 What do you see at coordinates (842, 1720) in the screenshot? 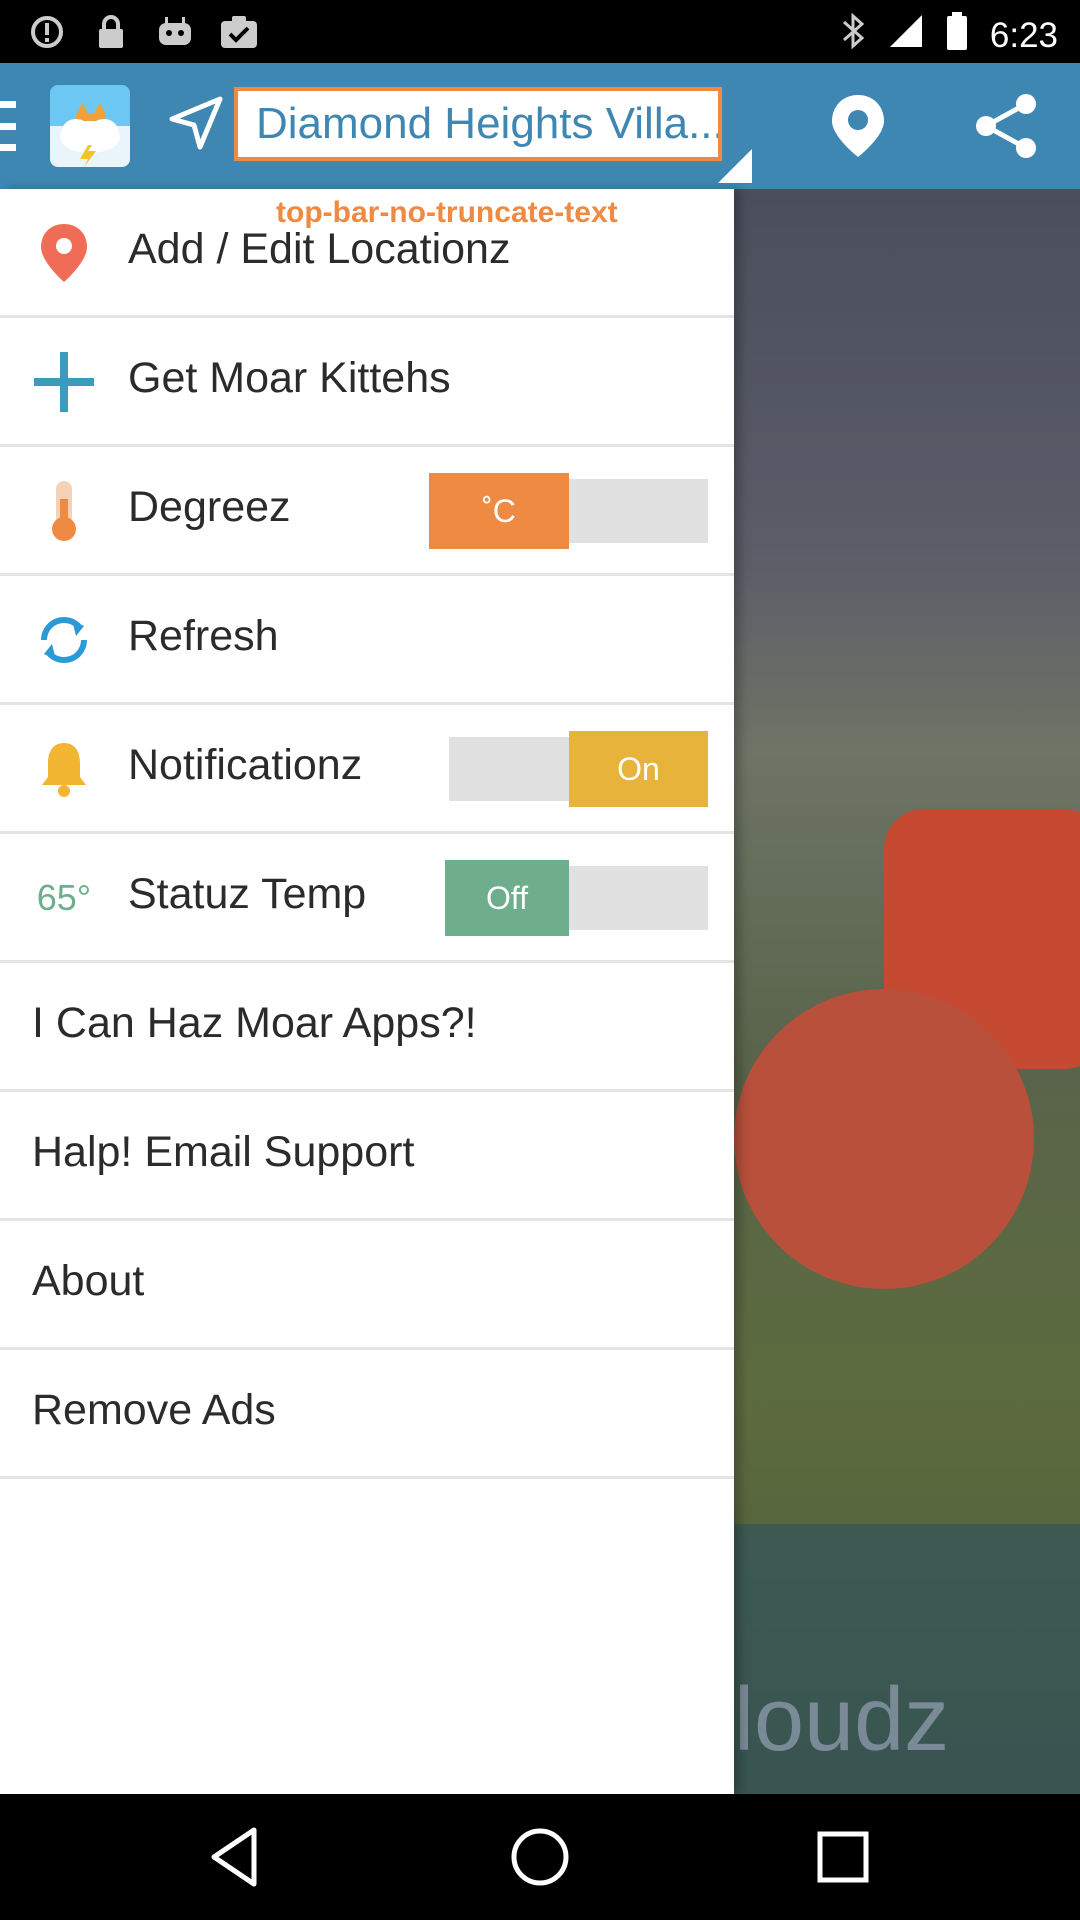
I see `background-condition-text: loudz` at bounding box center [842, 1720].